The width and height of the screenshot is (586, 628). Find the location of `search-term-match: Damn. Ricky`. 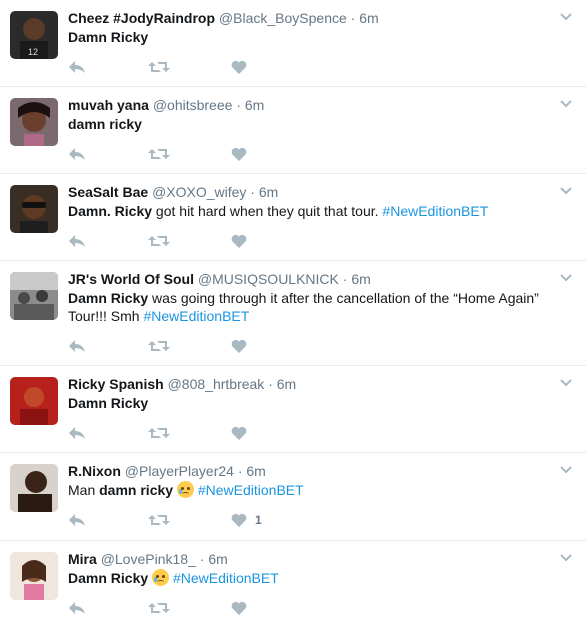

search-term-match: Damn. Ricky is located at coordinates (110, 211).